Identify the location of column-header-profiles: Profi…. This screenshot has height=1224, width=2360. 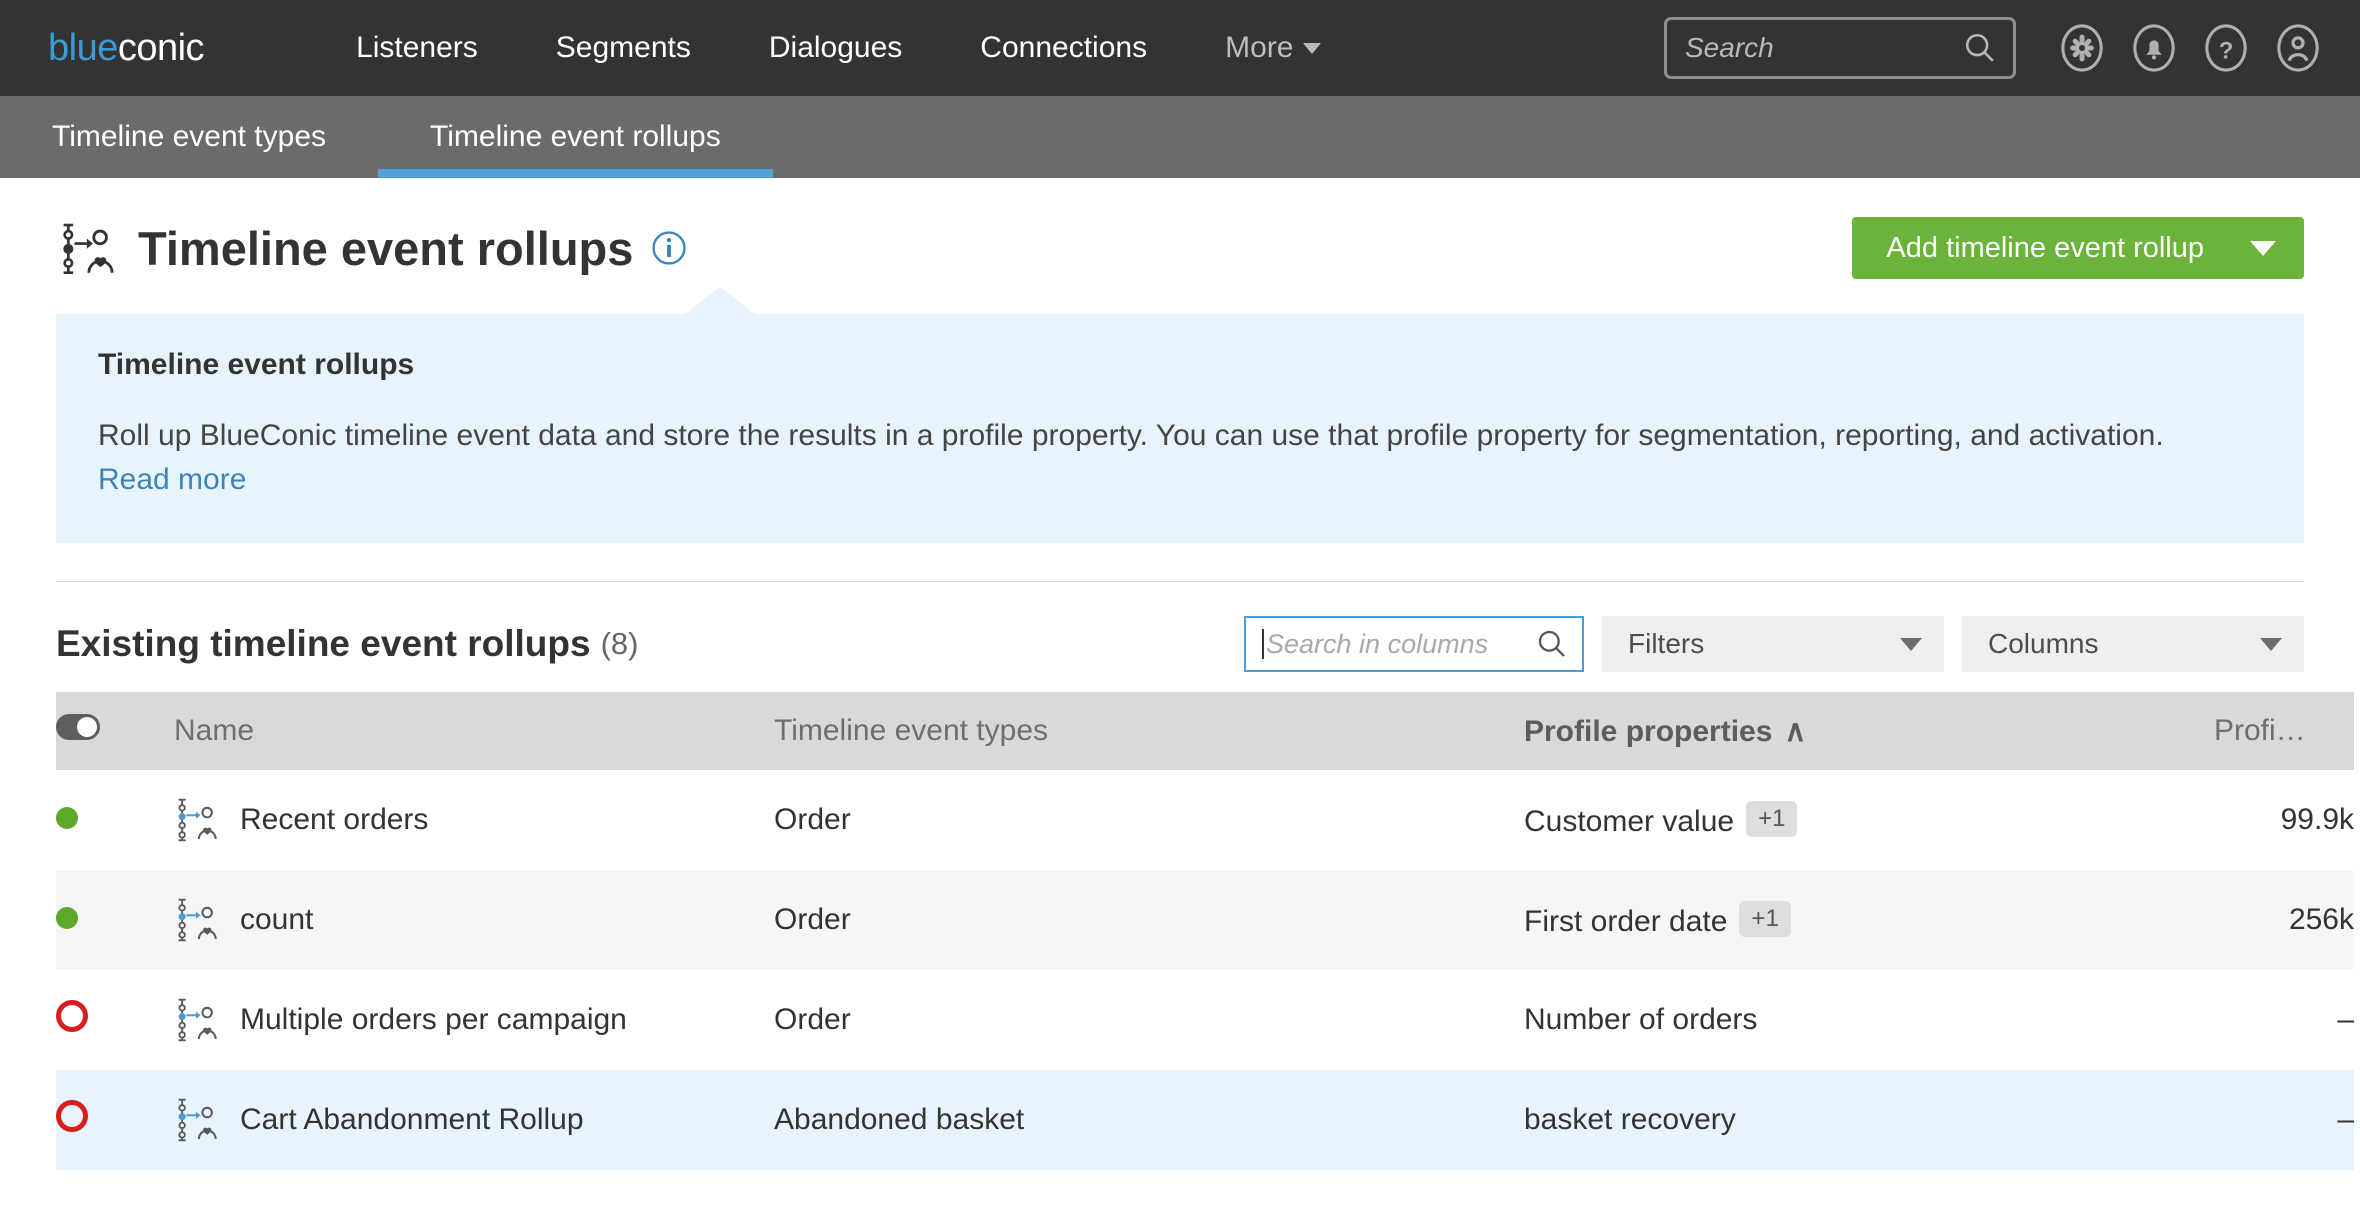
(2284, 731).